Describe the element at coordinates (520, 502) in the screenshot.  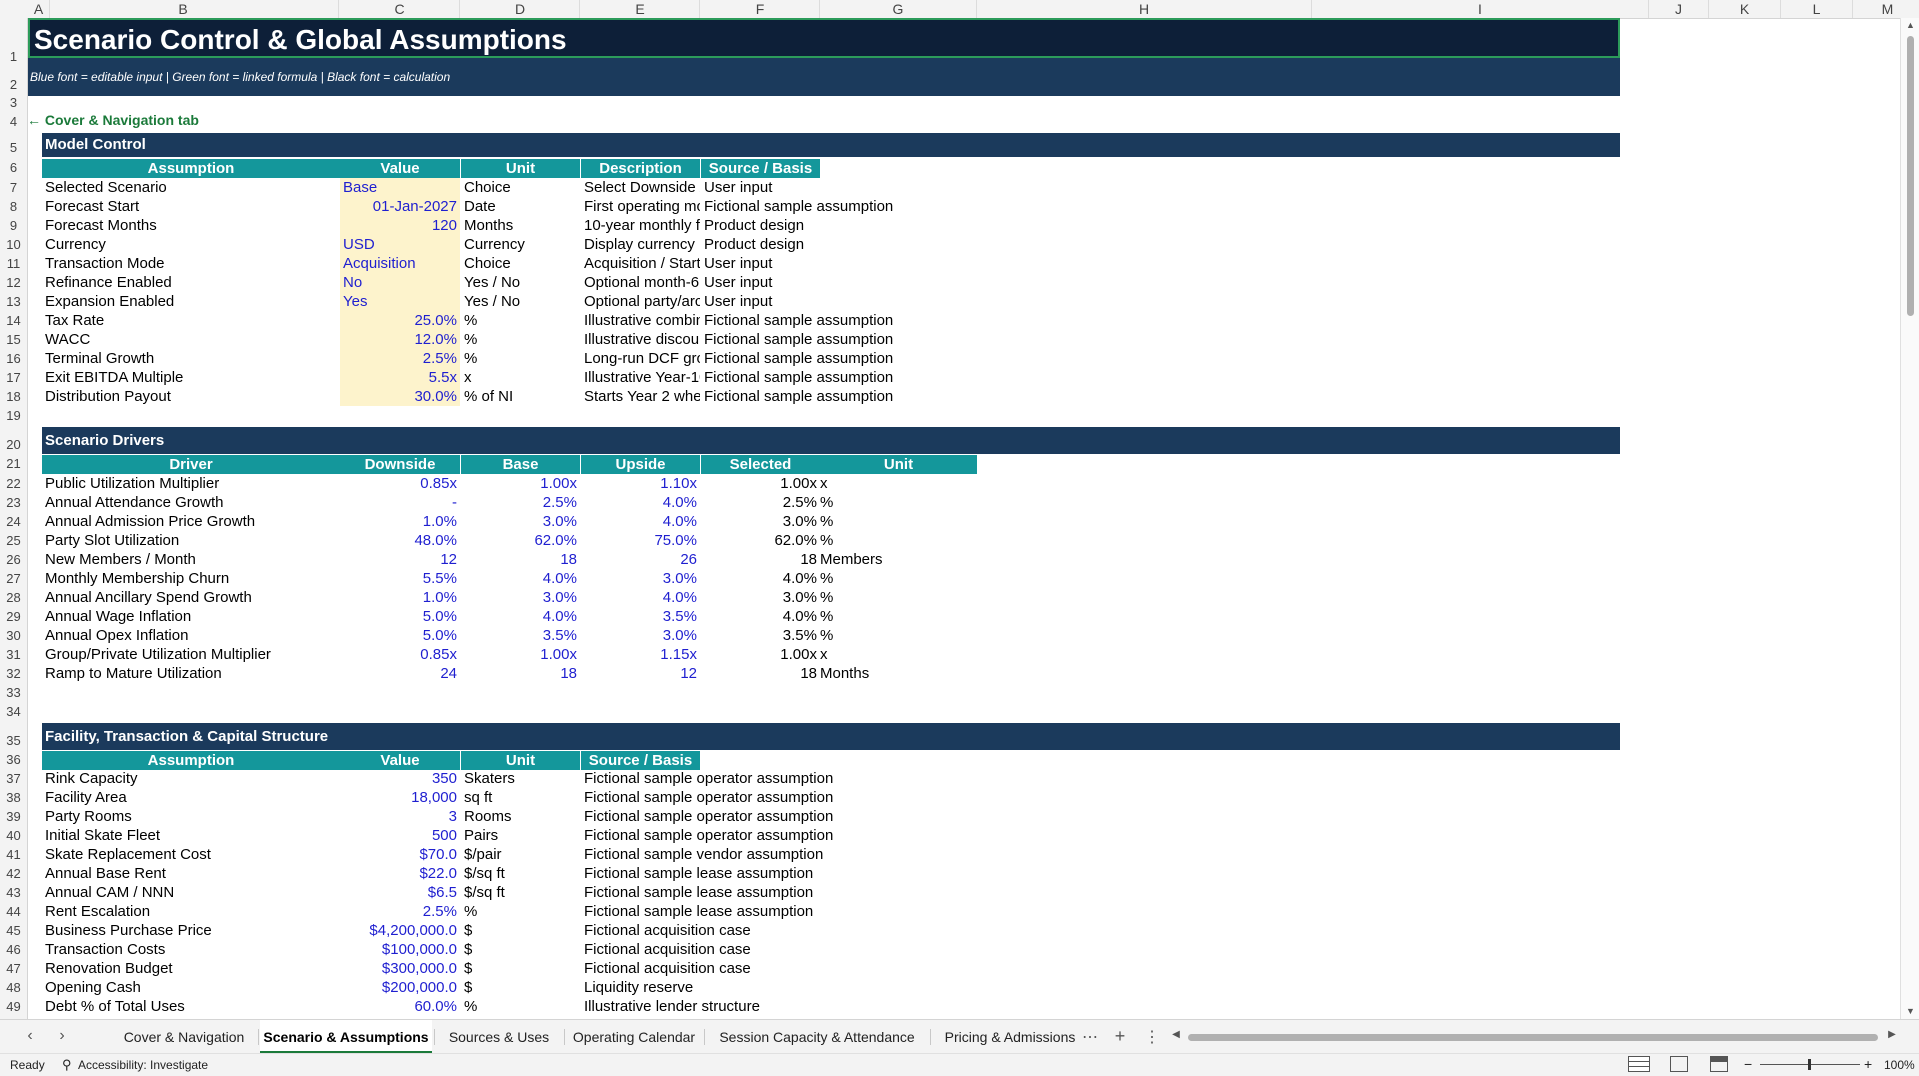
I see `base-value: 2.5%` at that location.